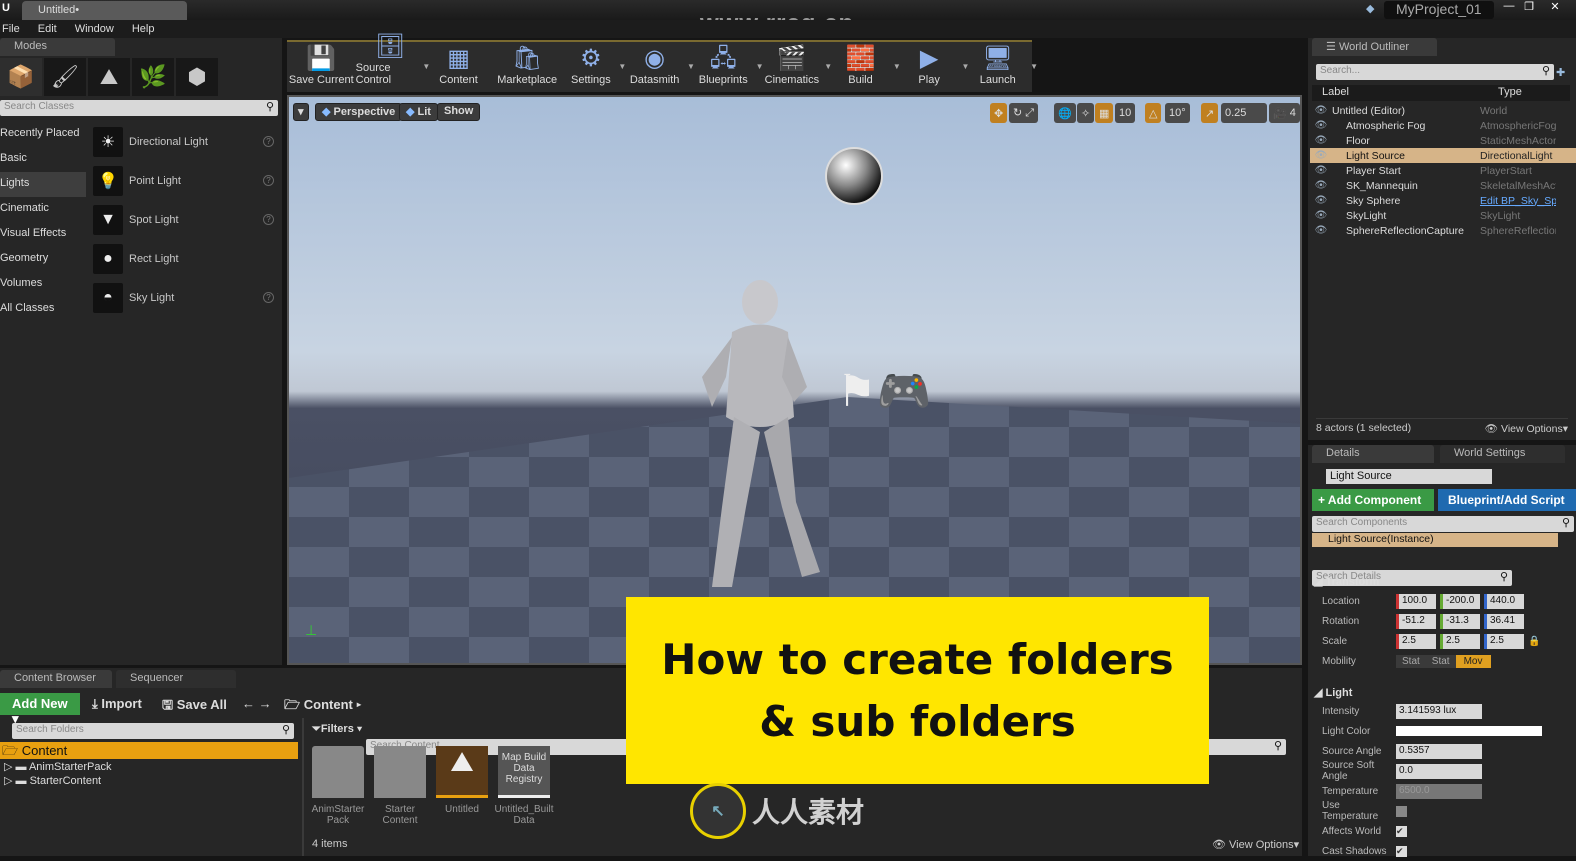 Image resolution: width=1576 pixels, height=861 pixels. Describe the element at coordinates (1560, 72) in the screenshot. I see `add-folder-icon: ✚` at that location.